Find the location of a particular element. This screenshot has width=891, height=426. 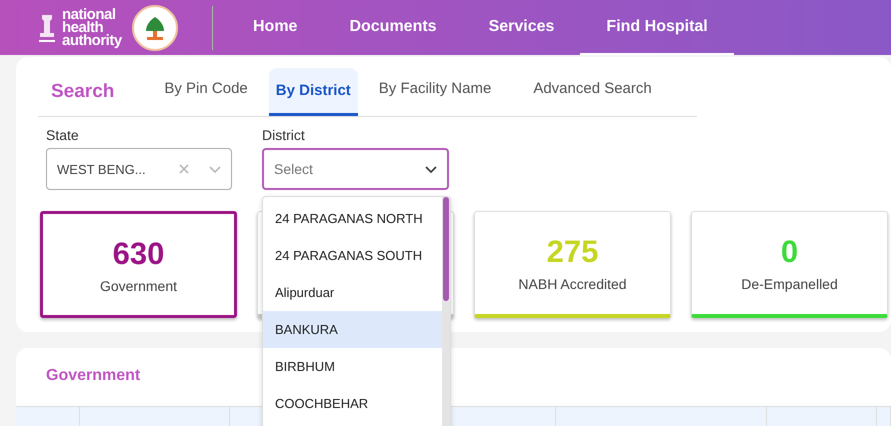

stat-label: Government is located at coordinates (139, 286).